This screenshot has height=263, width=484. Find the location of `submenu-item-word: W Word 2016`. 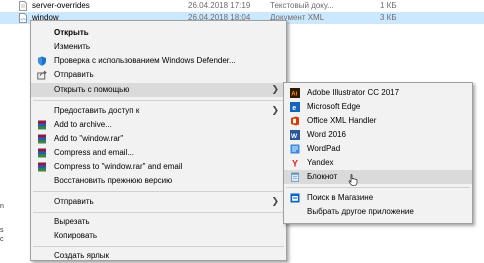

submenu-item-word: W Word 2016 is located at coordinates (378, 135).